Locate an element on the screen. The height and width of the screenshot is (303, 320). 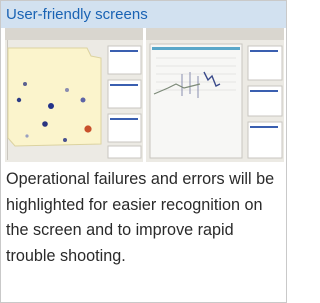
card-title: User-friendly screens is located at coordinates (77, 14).